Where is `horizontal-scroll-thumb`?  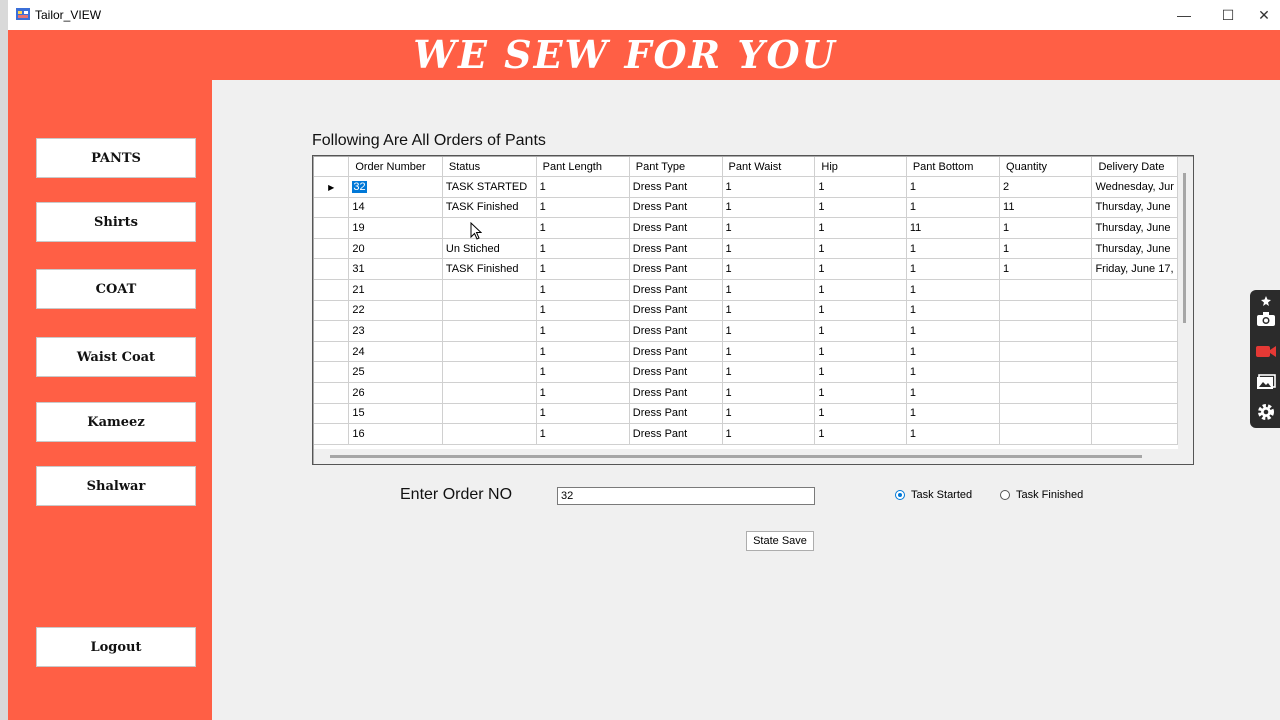
horizontal-scroll-thumb is located at coordinates (736, 456).